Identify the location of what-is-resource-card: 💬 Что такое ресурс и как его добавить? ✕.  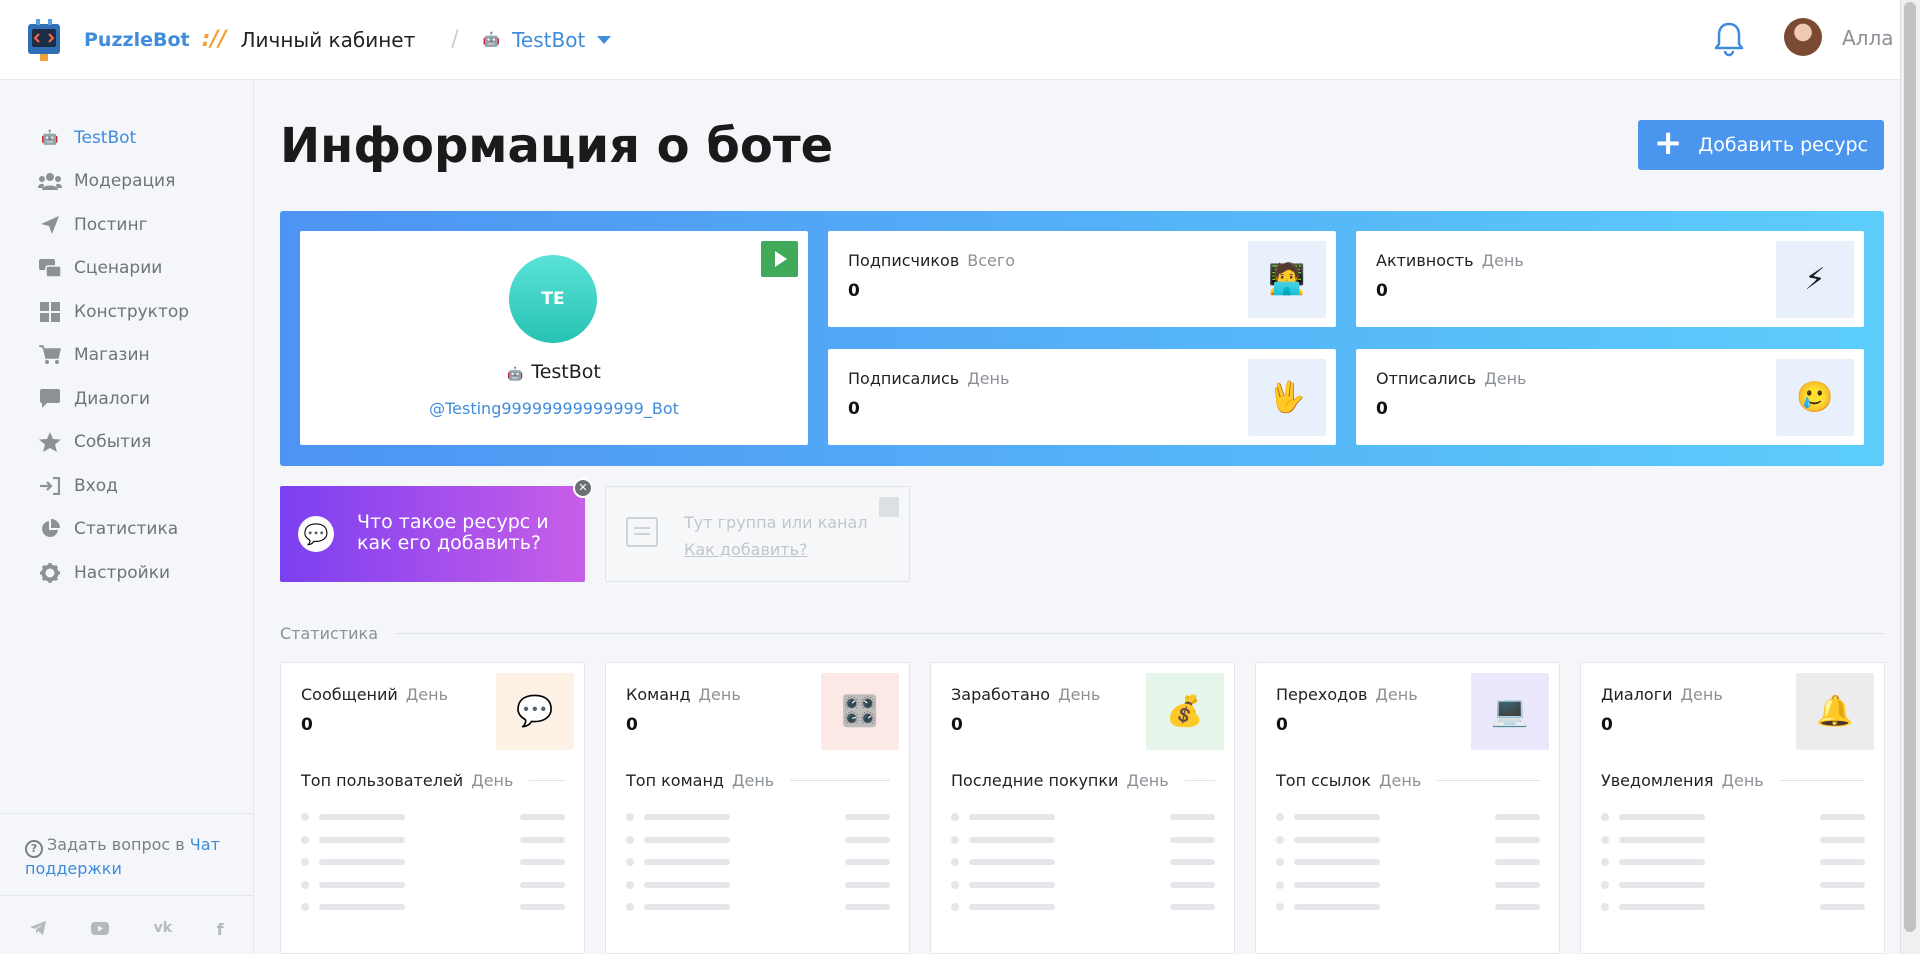
(436, 530).